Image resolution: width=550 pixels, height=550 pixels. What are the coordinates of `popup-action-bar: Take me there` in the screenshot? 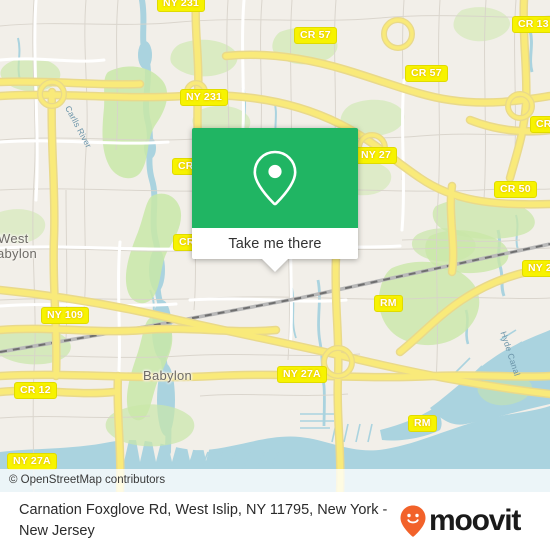 It's located at (275, 250).